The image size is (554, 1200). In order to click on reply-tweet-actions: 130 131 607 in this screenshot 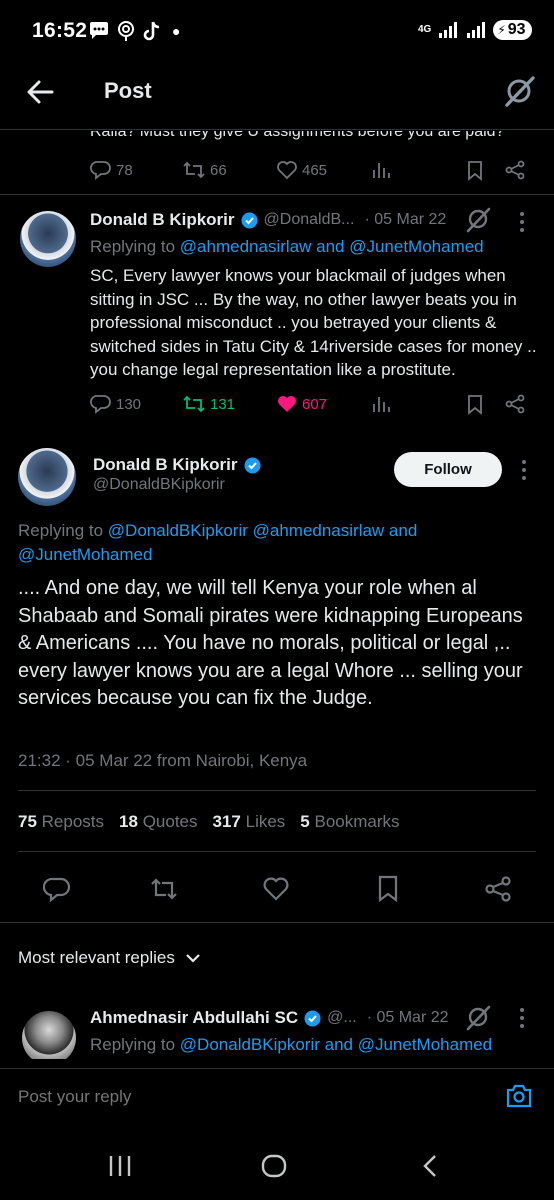, I will do `click(312, 404)`.